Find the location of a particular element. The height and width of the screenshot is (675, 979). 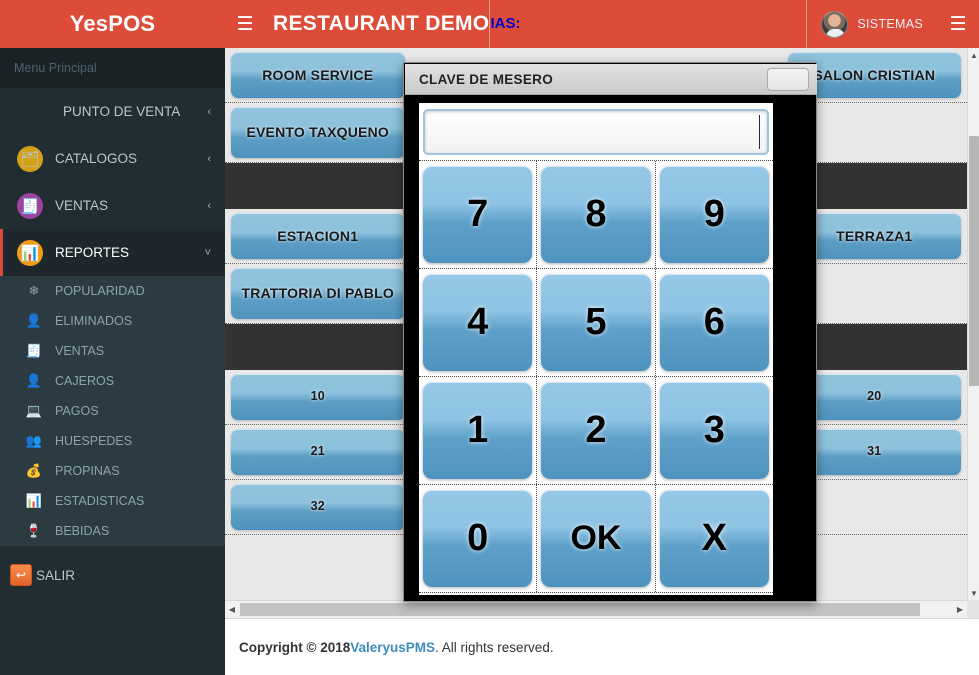

grid-cell: 32 is located at coordinates (318, 507).